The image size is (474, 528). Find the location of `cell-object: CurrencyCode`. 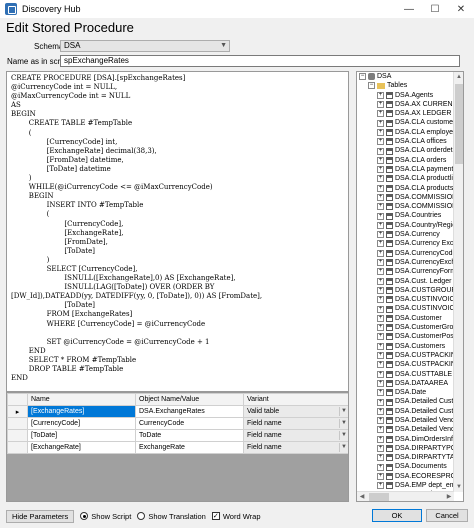

cell-object: CurrencyCode is located at coordinates (189, 423).